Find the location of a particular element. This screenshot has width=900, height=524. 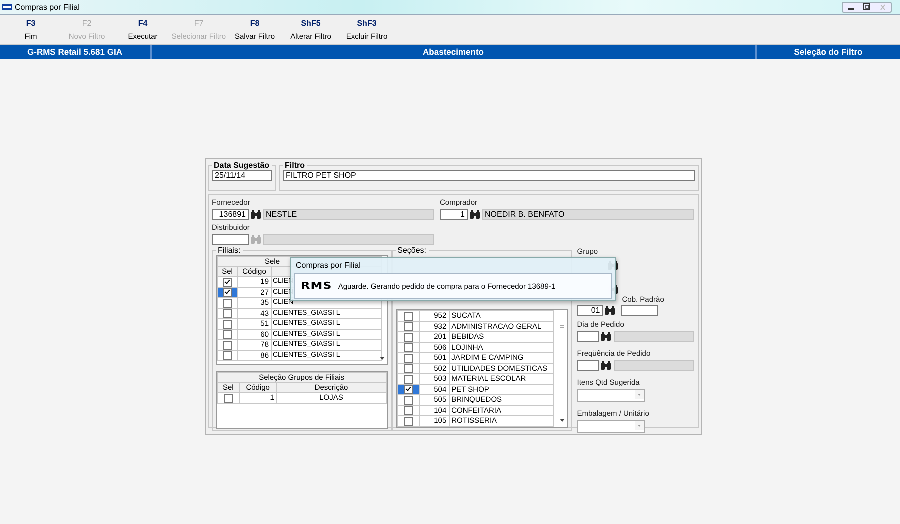

app-icon is located at coordinates (7, 7).